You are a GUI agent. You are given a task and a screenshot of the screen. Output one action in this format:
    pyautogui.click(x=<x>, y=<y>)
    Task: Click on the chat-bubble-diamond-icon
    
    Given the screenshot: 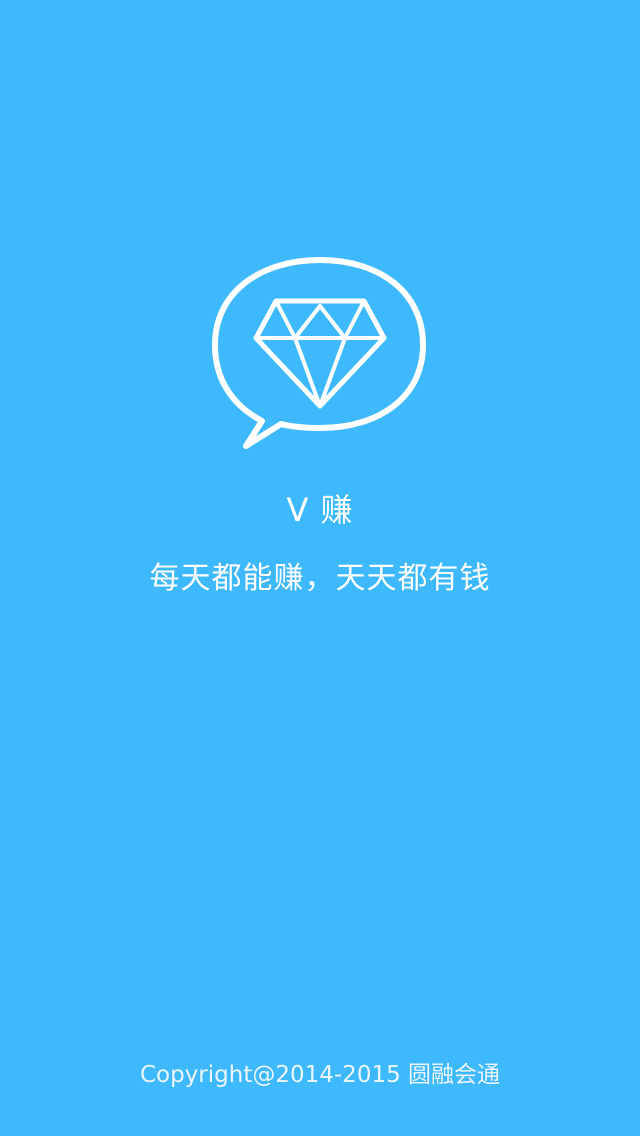 What is the action you would take?
    pyautogui.click(x=319, y=353)
    